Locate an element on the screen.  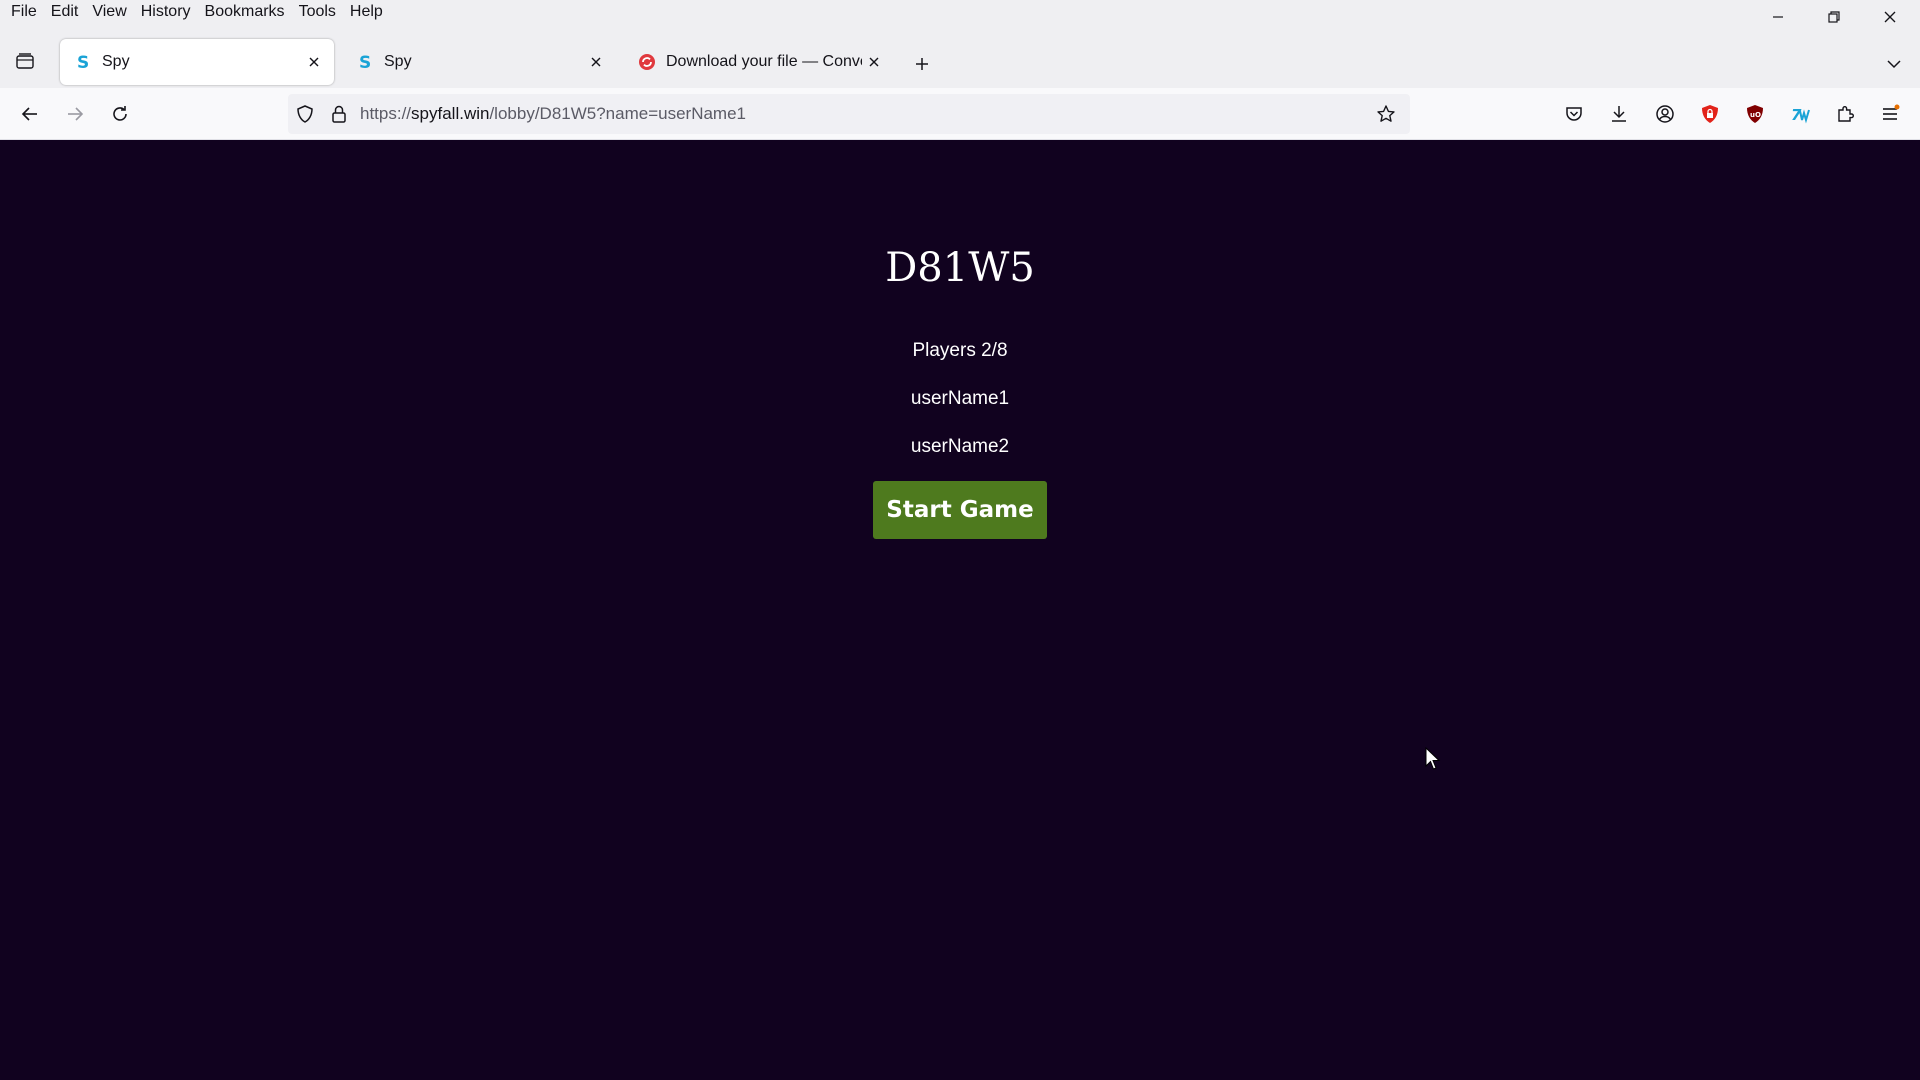
reload-button is located at coordinates (120, 114).